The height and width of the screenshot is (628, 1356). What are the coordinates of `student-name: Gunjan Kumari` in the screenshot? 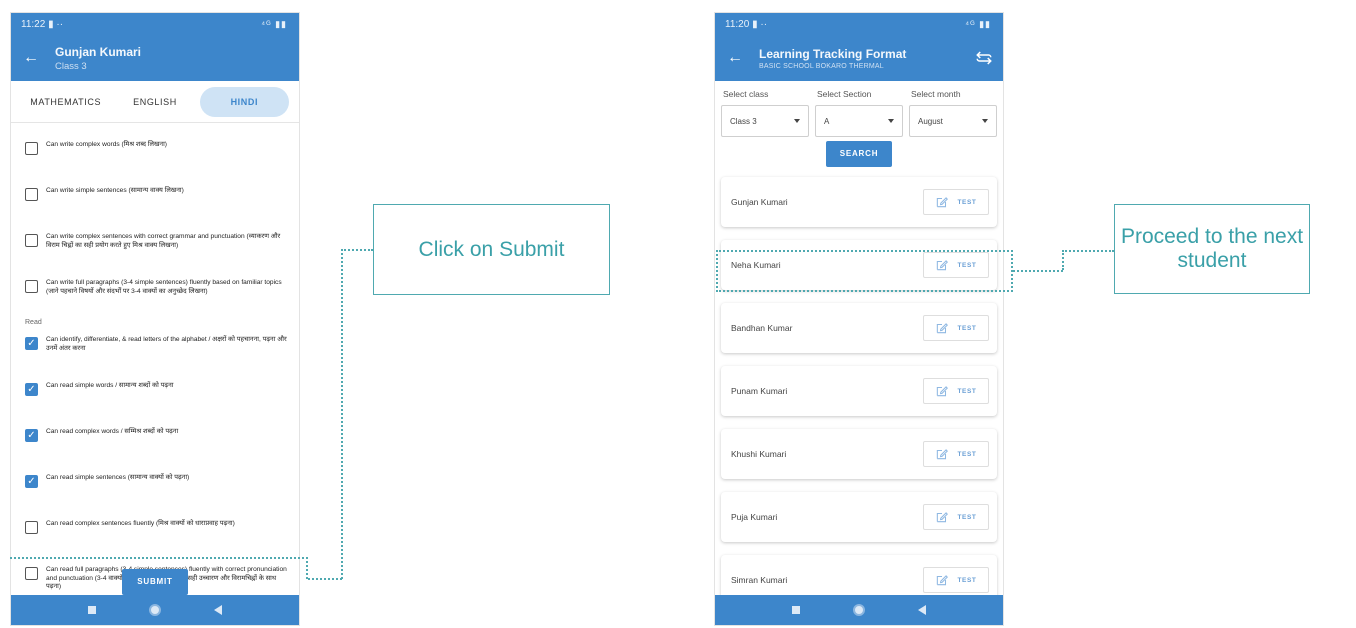 It's located at (759, 202).